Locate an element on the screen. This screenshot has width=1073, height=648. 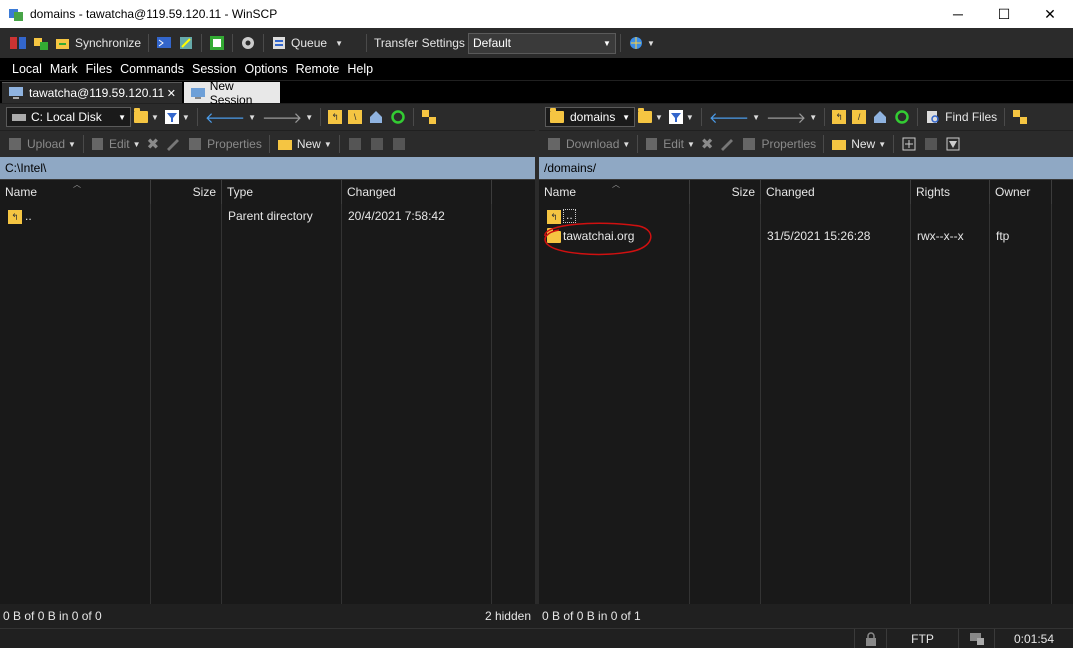
local-file-toolbar: Upload ▼ Edit ▼ ✖ Properties New ▼ is located at coordinates (267, 144).